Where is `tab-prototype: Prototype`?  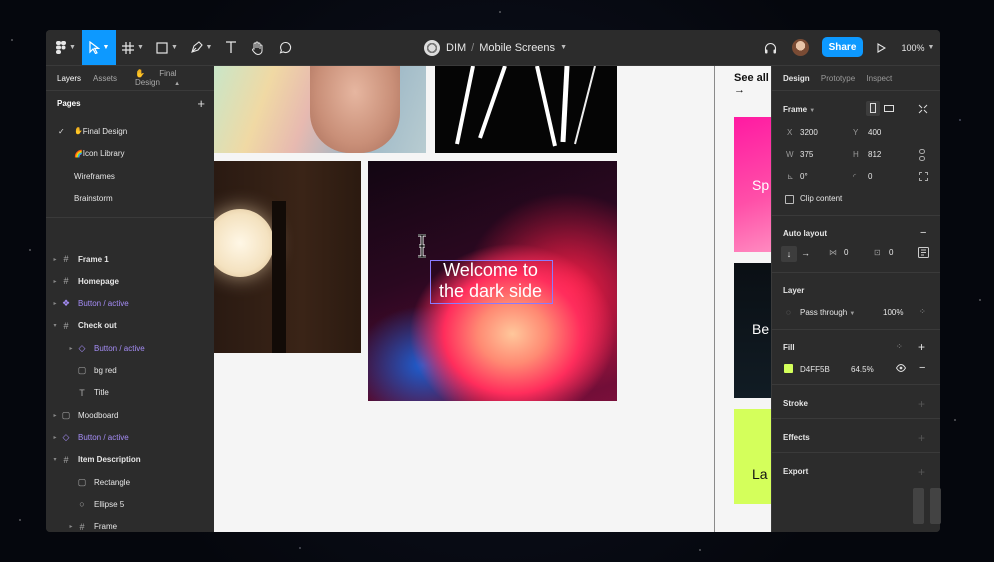
tab-prototype: Prototype is located at coordinates (838, 78).